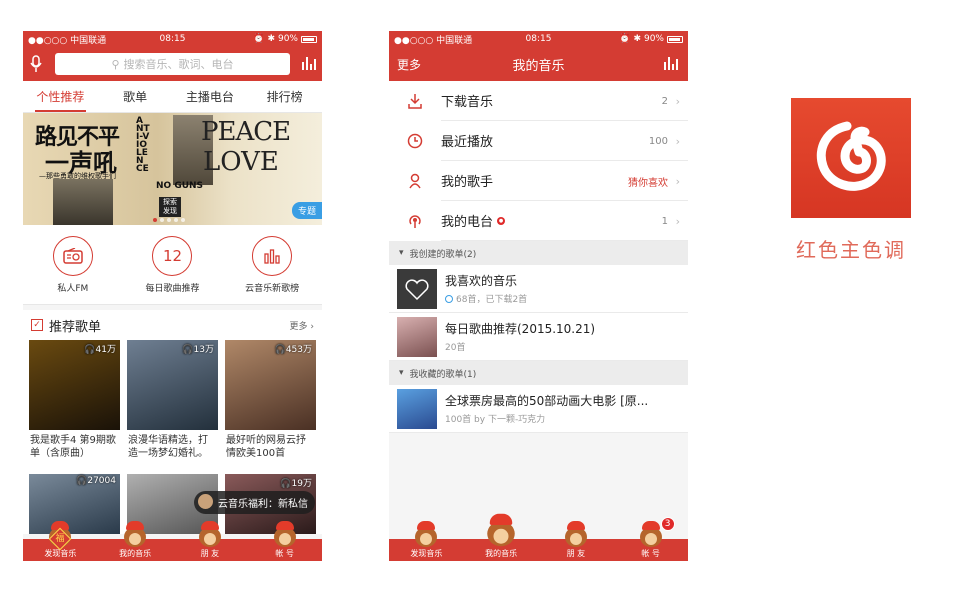 Image resolution: width=958 pixels, height=591 pixels. I want to click on play-count: 🎧19万, so click(296, 484).